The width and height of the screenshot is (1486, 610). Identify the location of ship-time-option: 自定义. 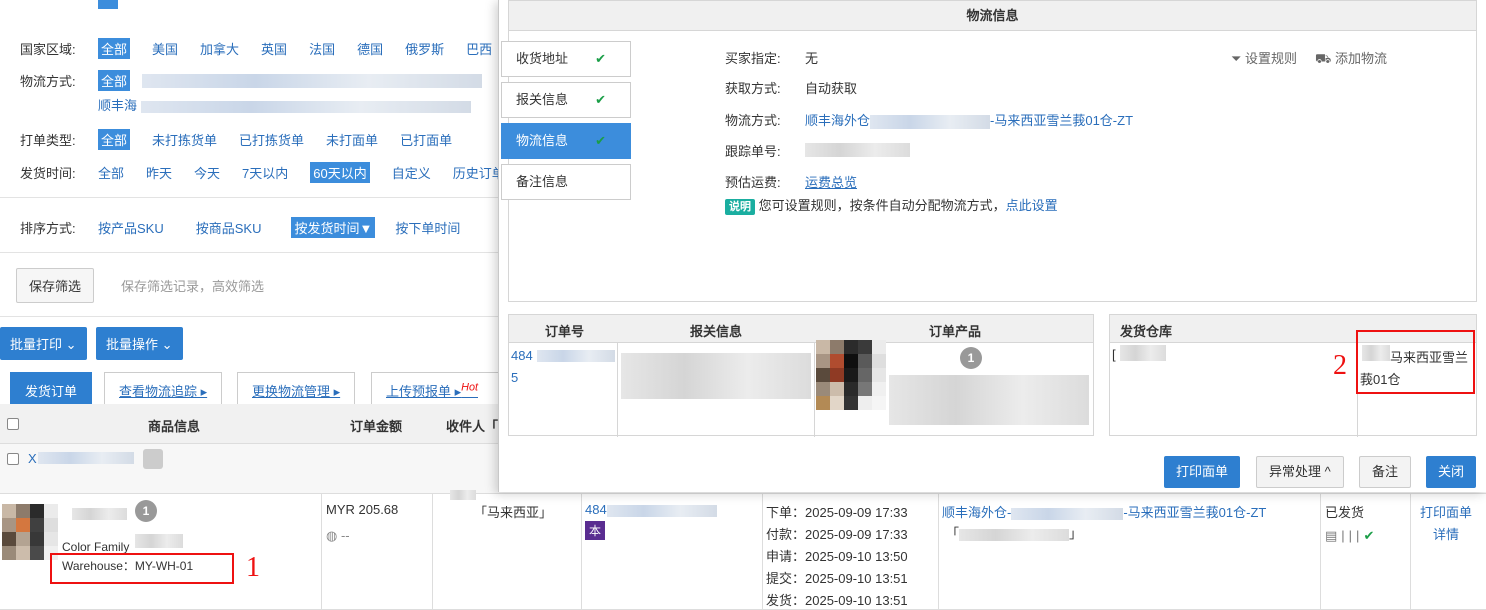
(411, 172).